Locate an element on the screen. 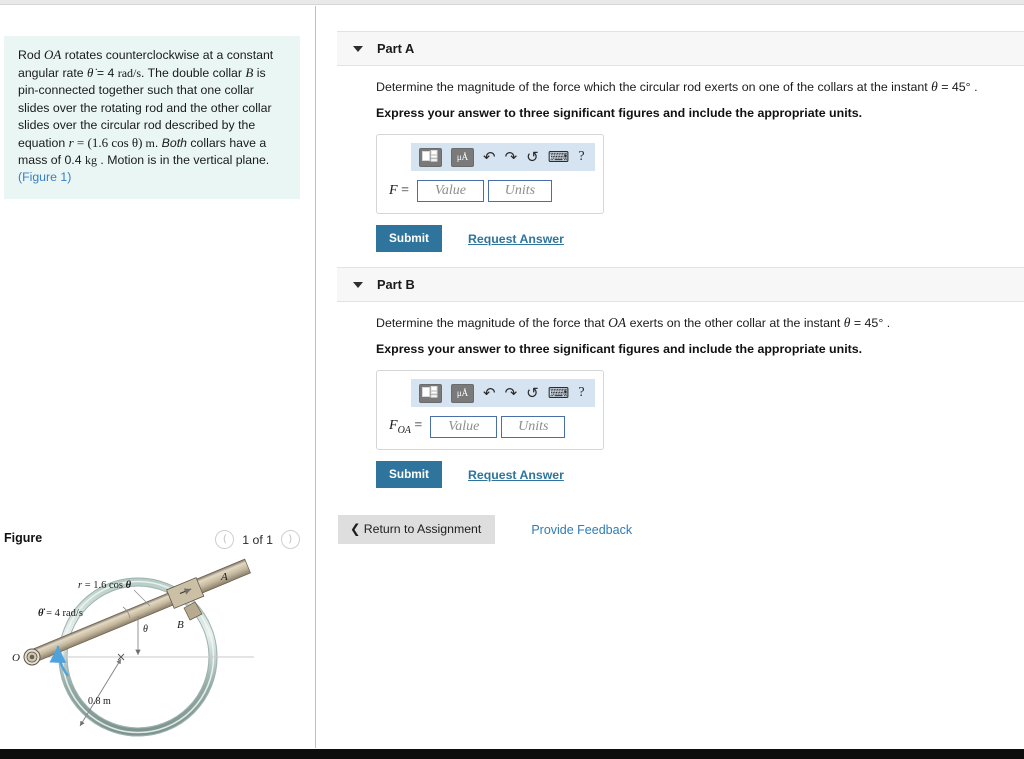 The height and width of the screenshot is (759, 1024). part-b-answer-row: FOA = is located at coordinates (490, 428).